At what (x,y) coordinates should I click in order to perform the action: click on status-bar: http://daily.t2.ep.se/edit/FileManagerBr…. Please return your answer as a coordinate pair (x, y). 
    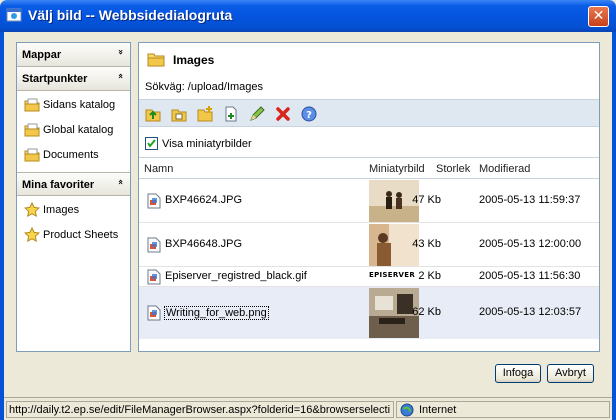
    Looking at the image, I should click on (308, 408).